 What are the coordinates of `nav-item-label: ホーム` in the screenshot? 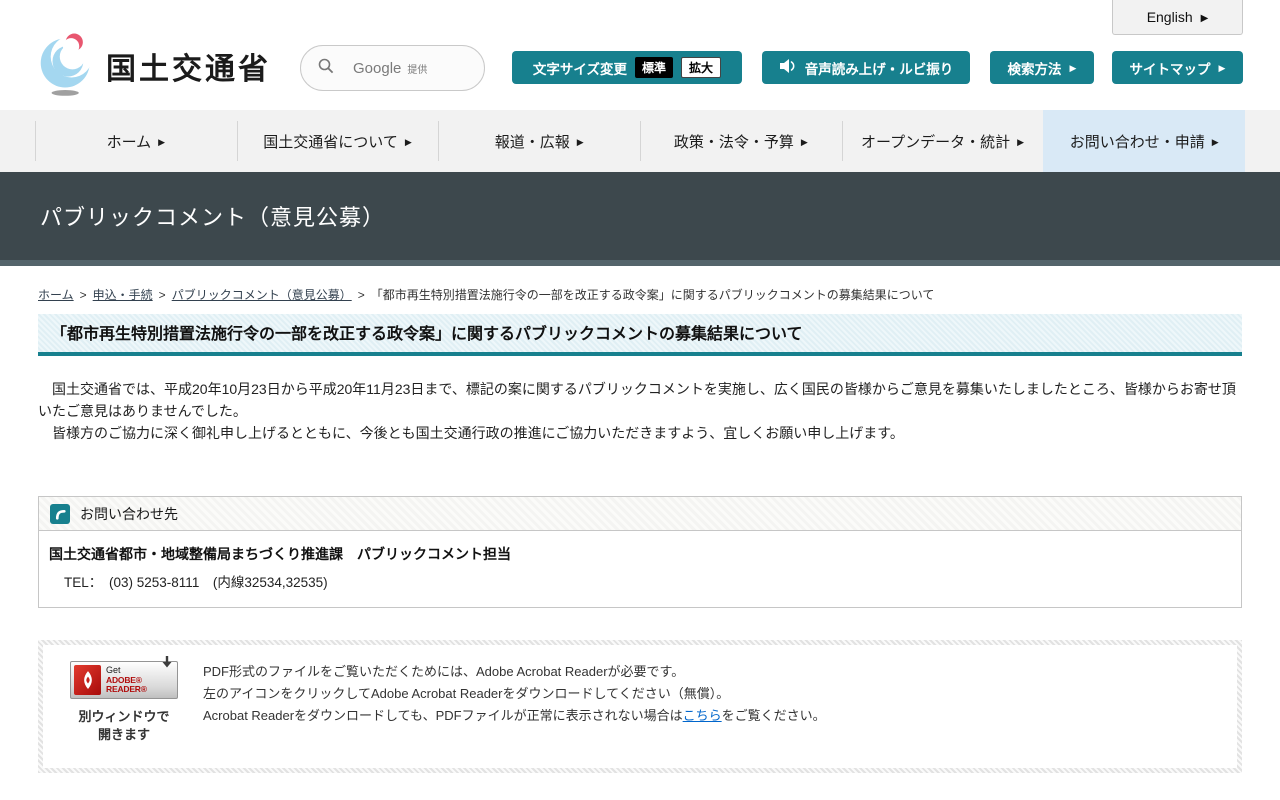 It's located at (129, 142).